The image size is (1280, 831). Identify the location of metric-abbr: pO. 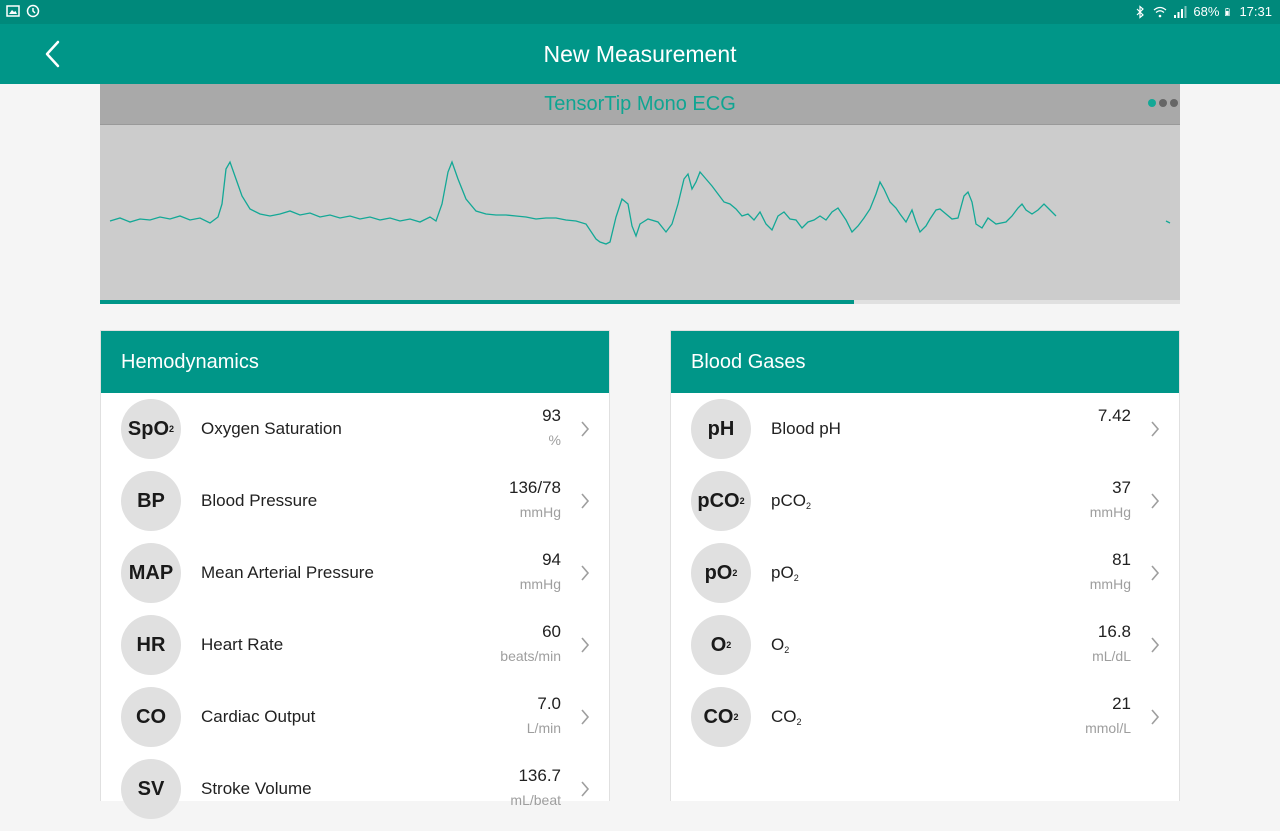
(718, 572).